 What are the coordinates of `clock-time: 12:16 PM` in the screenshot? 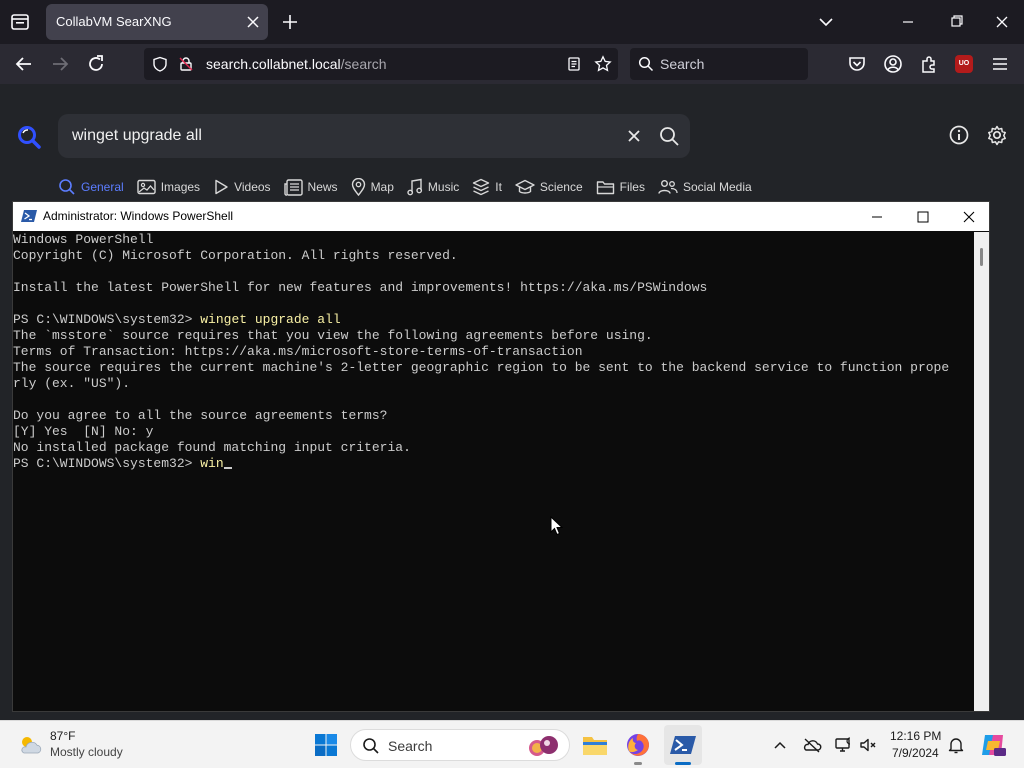 It's located at (915, 736).